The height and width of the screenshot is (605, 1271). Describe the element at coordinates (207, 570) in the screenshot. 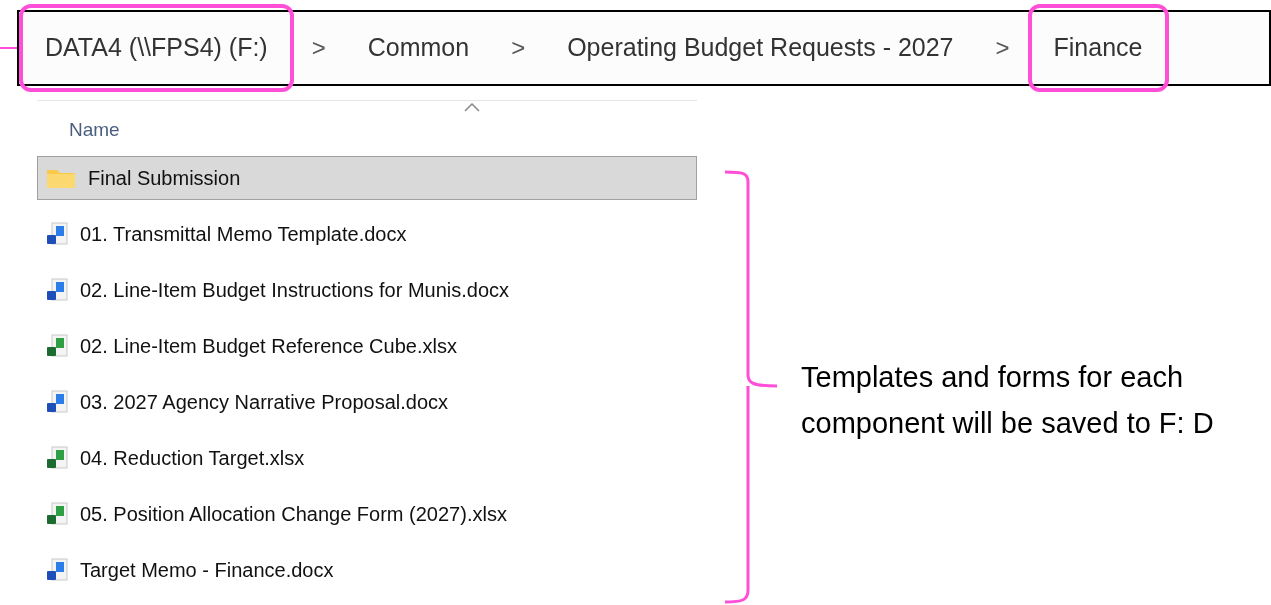

I see `file-name: Target Memo - Finance.docx` at that location.